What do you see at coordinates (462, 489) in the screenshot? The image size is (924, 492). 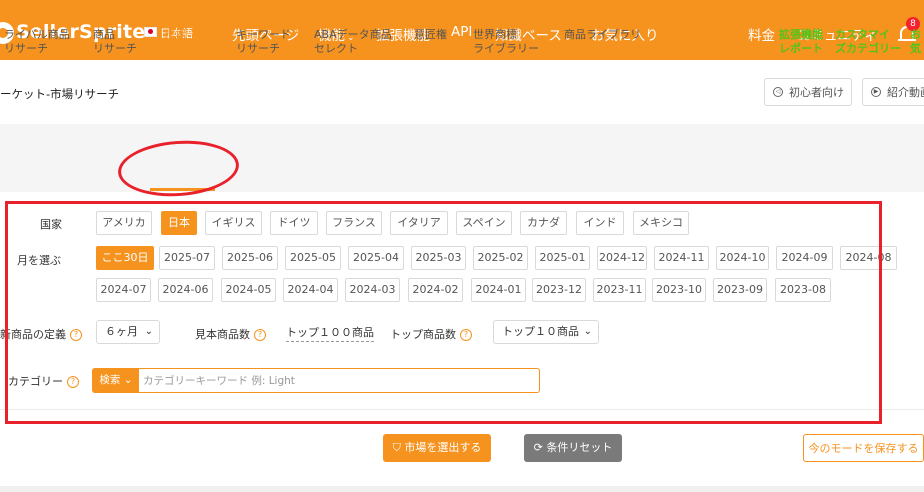 I see `bottom-strip` at bounding box center [462, 489].